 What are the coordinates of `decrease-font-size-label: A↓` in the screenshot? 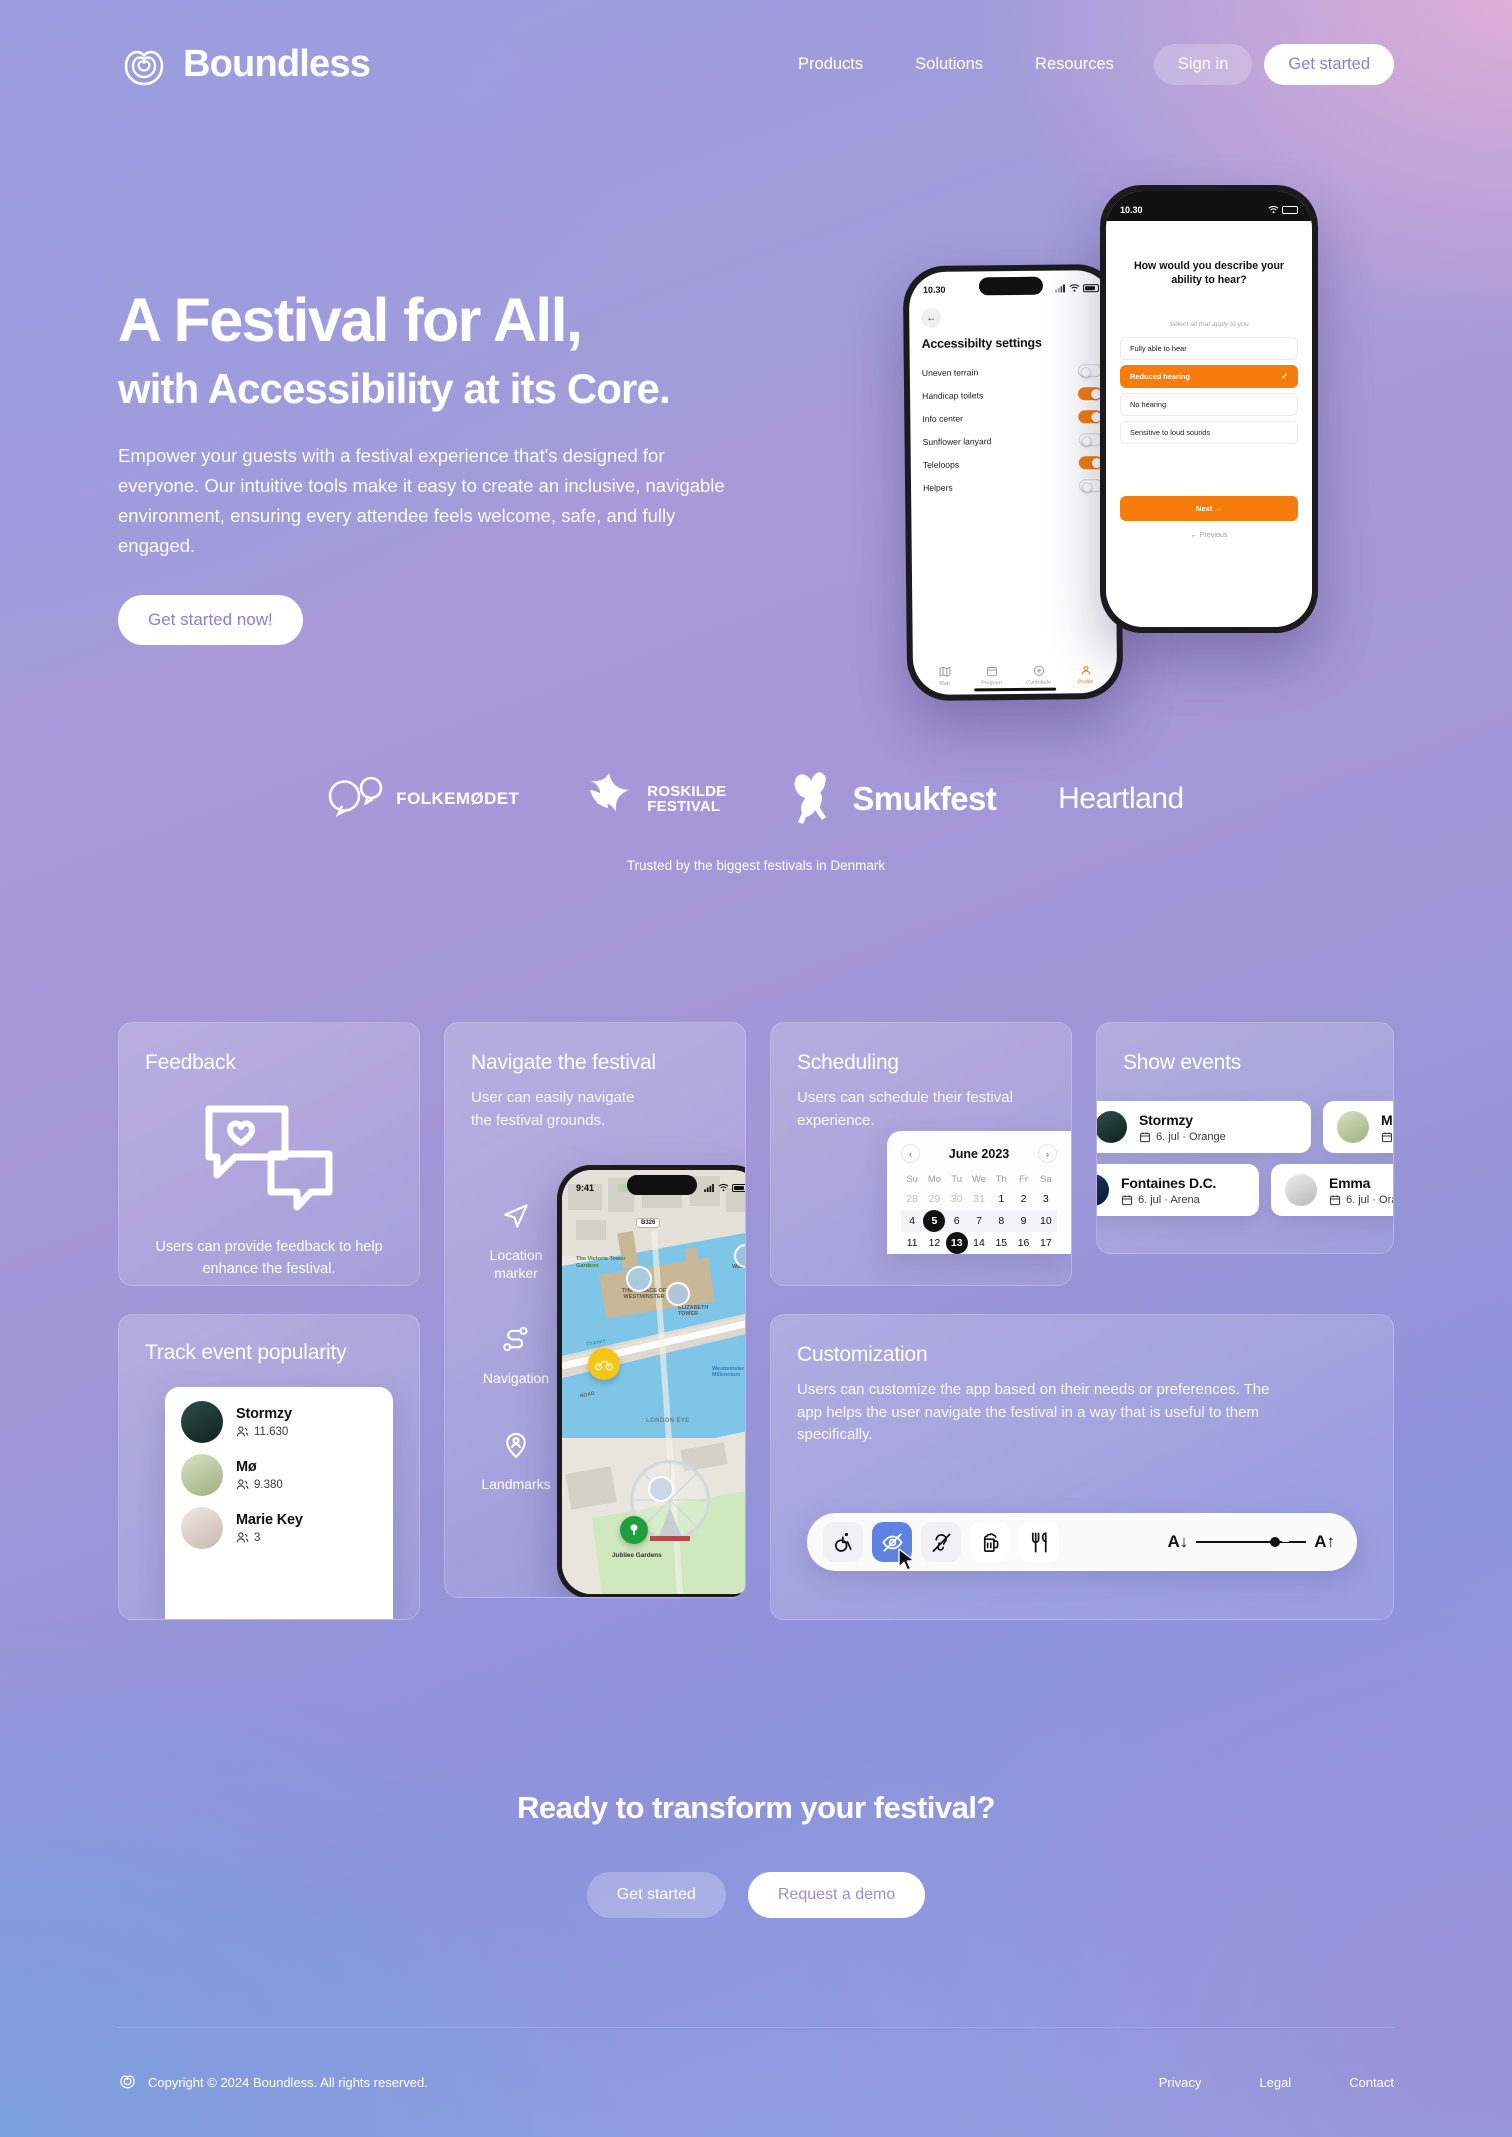 It's located at (1177, 1542).